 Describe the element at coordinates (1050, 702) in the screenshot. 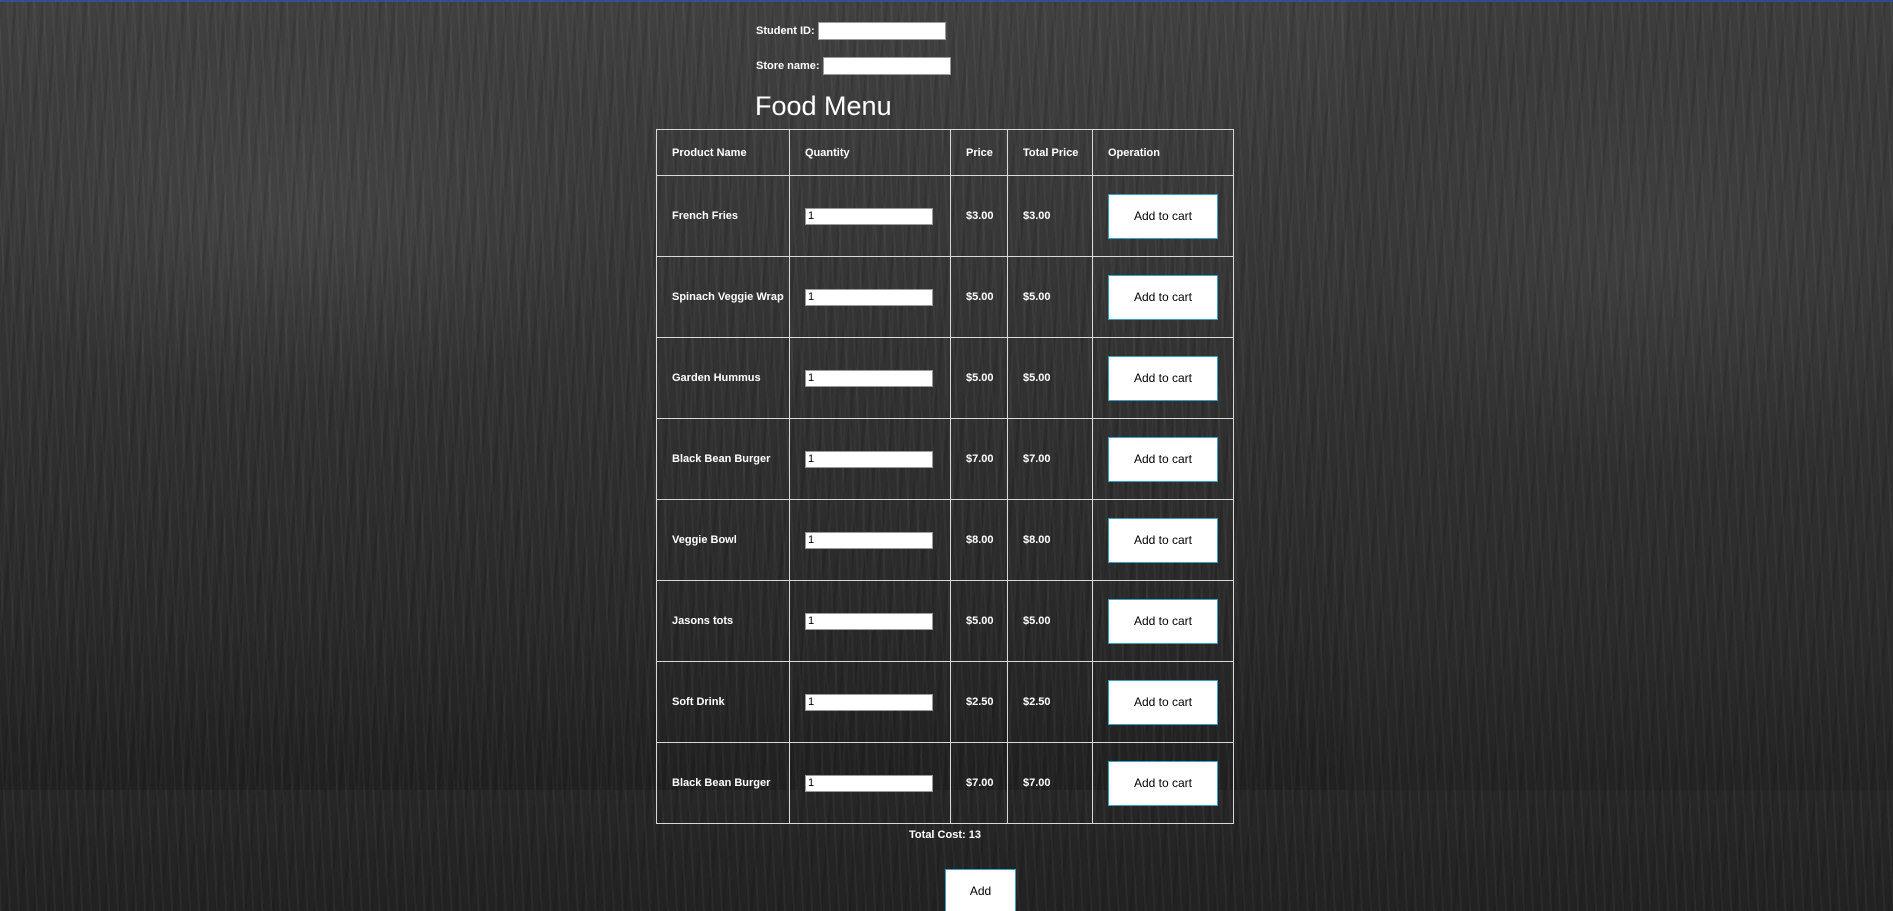

I see `total-price-cell: $2.50` at that location.